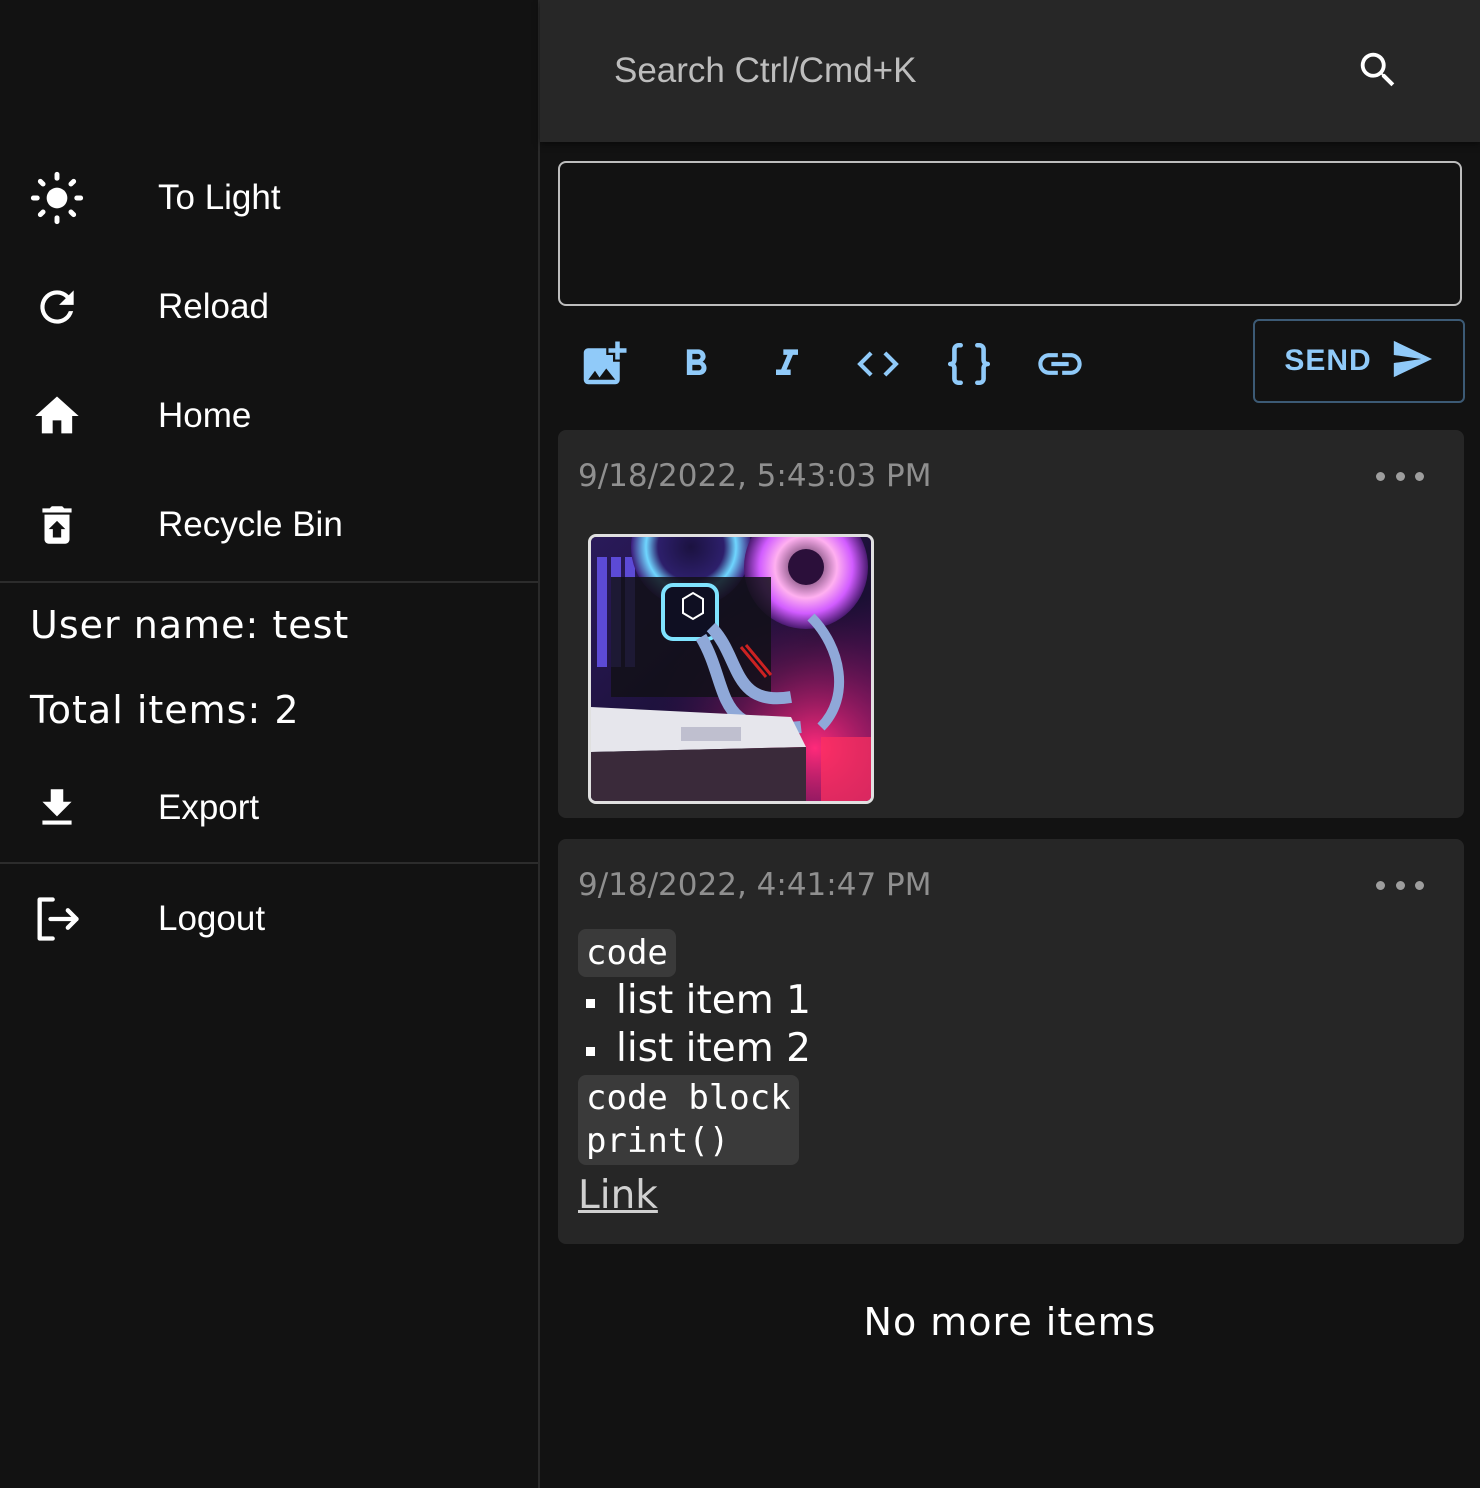 The width and height of the screenshot is (1480, 1488). I want to click on sidebar-item-home: Home, so click(269, 416).